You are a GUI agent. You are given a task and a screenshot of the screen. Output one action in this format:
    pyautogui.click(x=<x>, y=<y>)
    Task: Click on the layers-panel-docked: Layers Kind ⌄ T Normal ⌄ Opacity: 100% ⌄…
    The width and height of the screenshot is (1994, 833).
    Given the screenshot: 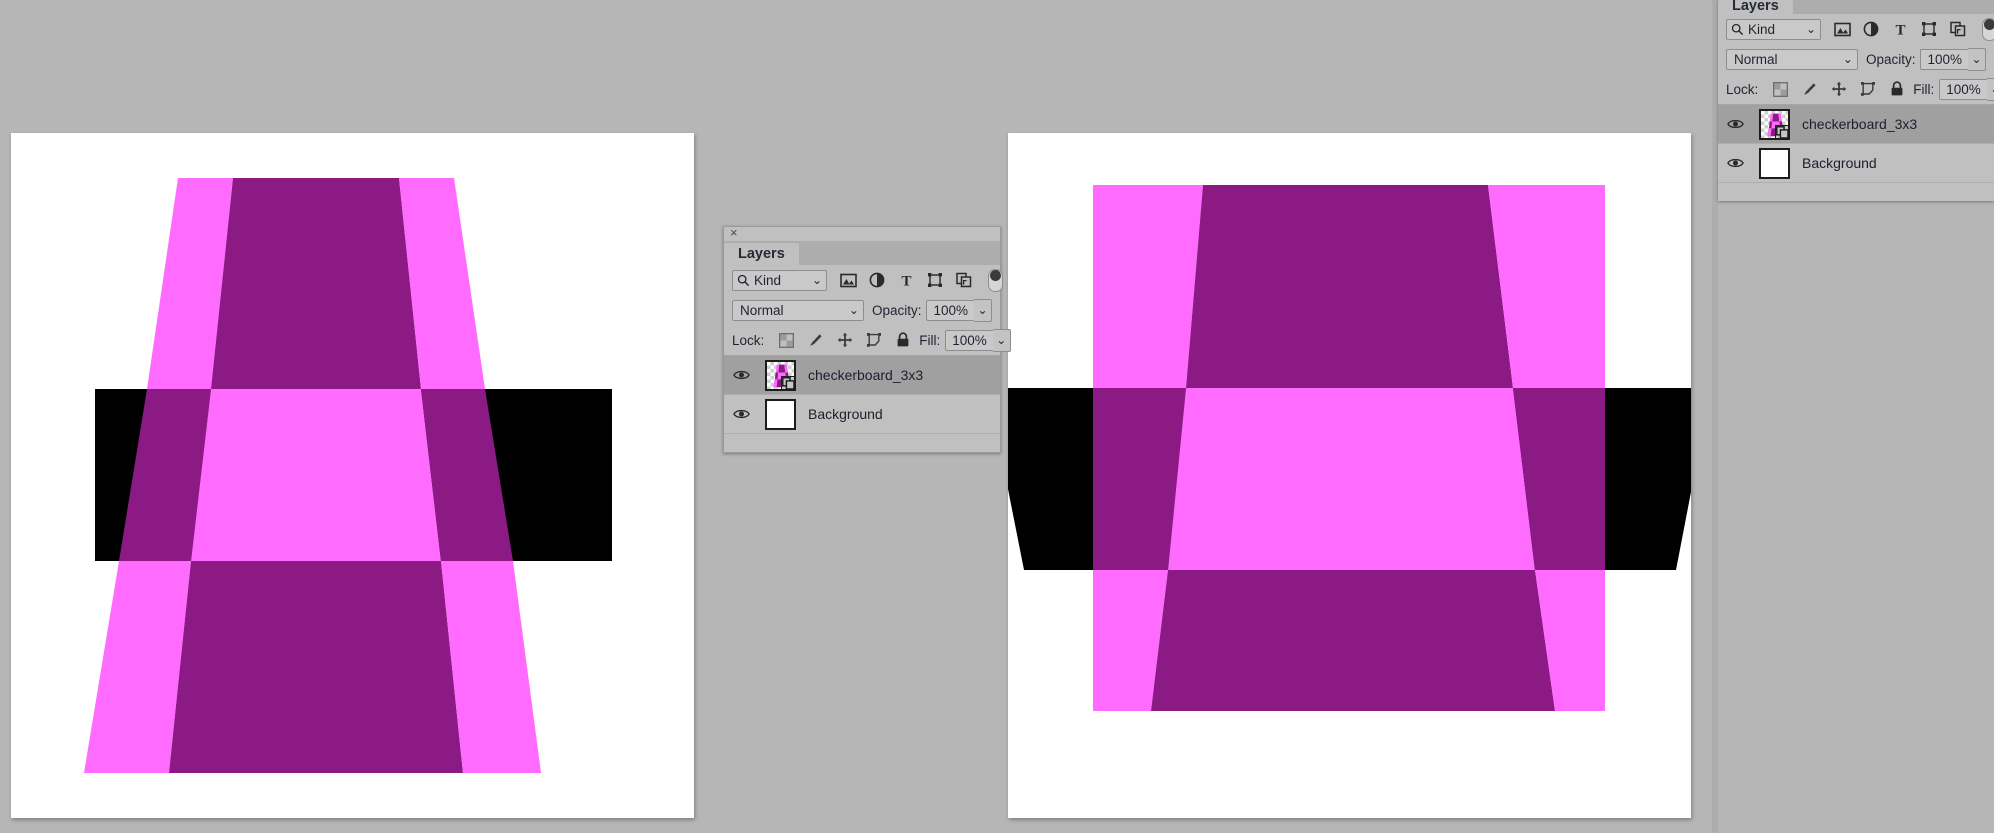 What is the action you would take?
    pyautogui.click(x=1856, y=100)
    